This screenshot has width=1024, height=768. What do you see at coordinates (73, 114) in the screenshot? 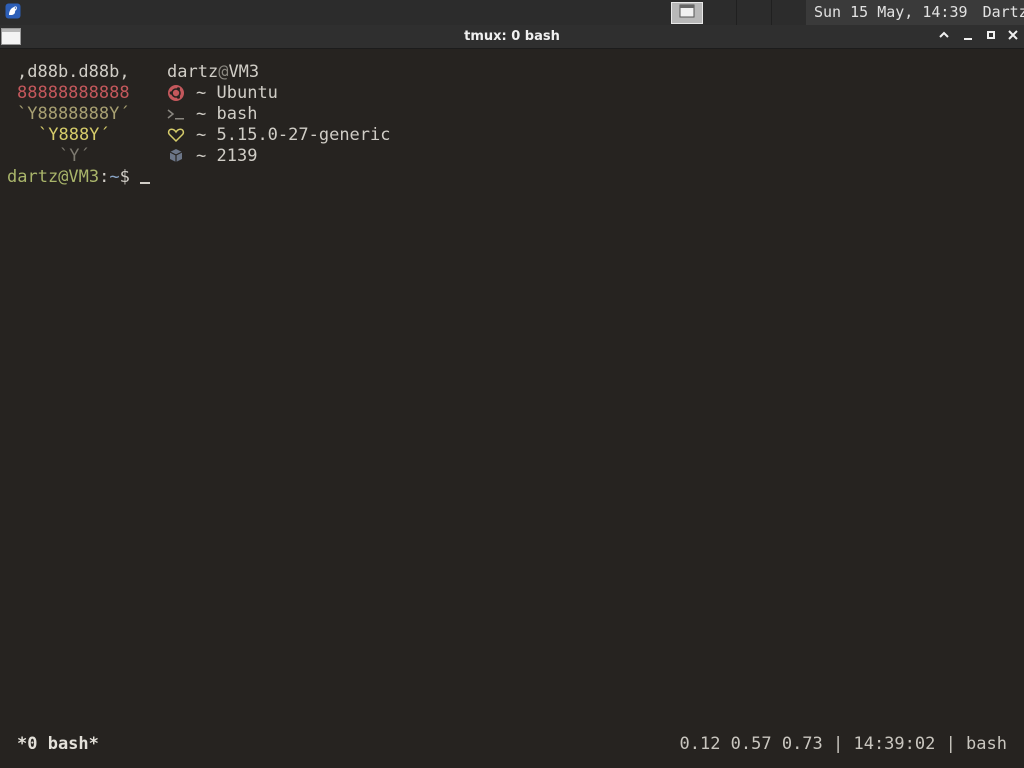
I see `ascii-art-line: `Y8888888Y´` at bounding box center [73, 114].